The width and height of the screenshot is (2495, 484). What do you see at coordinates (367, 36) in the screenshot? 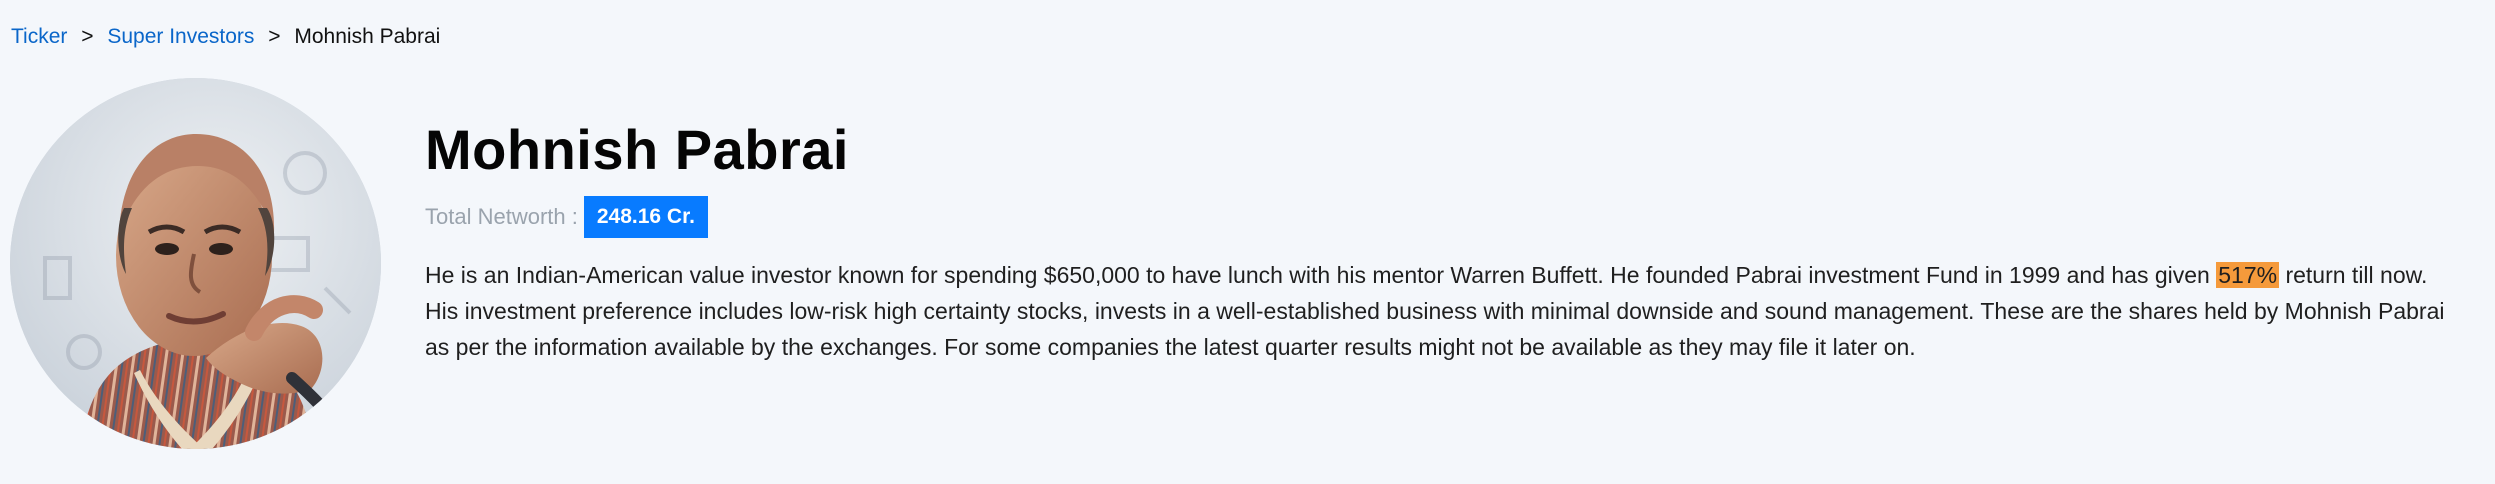
I see `breadcrumb-current-page: Mohnish Pabrai` at bounding box center [367, 36].